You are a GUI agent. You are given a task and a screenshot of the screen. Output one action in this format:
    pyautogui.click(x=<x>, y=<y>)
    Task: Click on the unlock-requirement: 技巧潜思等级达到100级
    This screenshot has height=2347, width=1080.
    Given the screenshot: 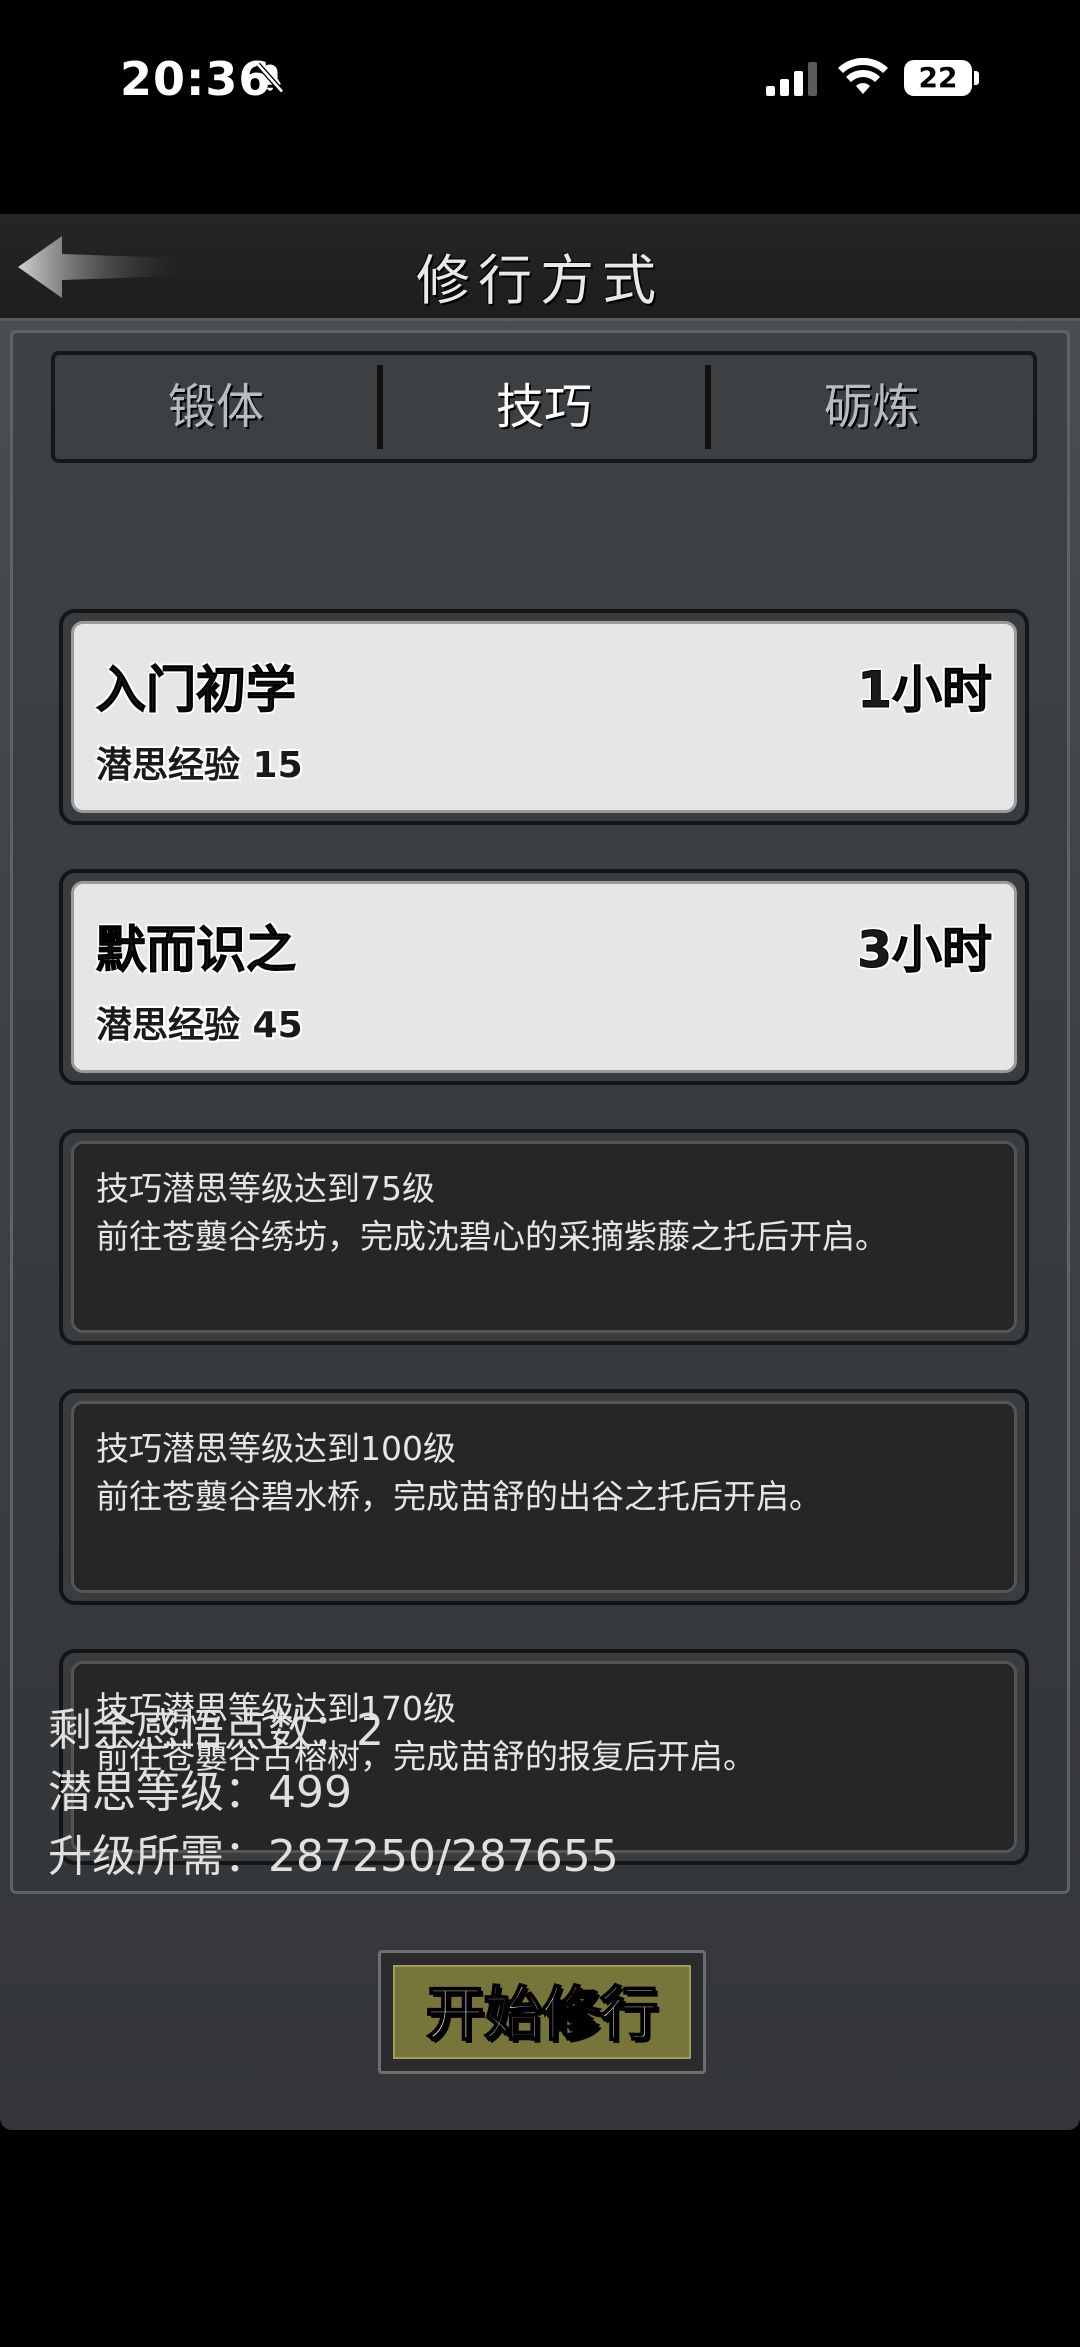 What is the action you would take?
    pyautogui.click(x=276, y=1448)
    